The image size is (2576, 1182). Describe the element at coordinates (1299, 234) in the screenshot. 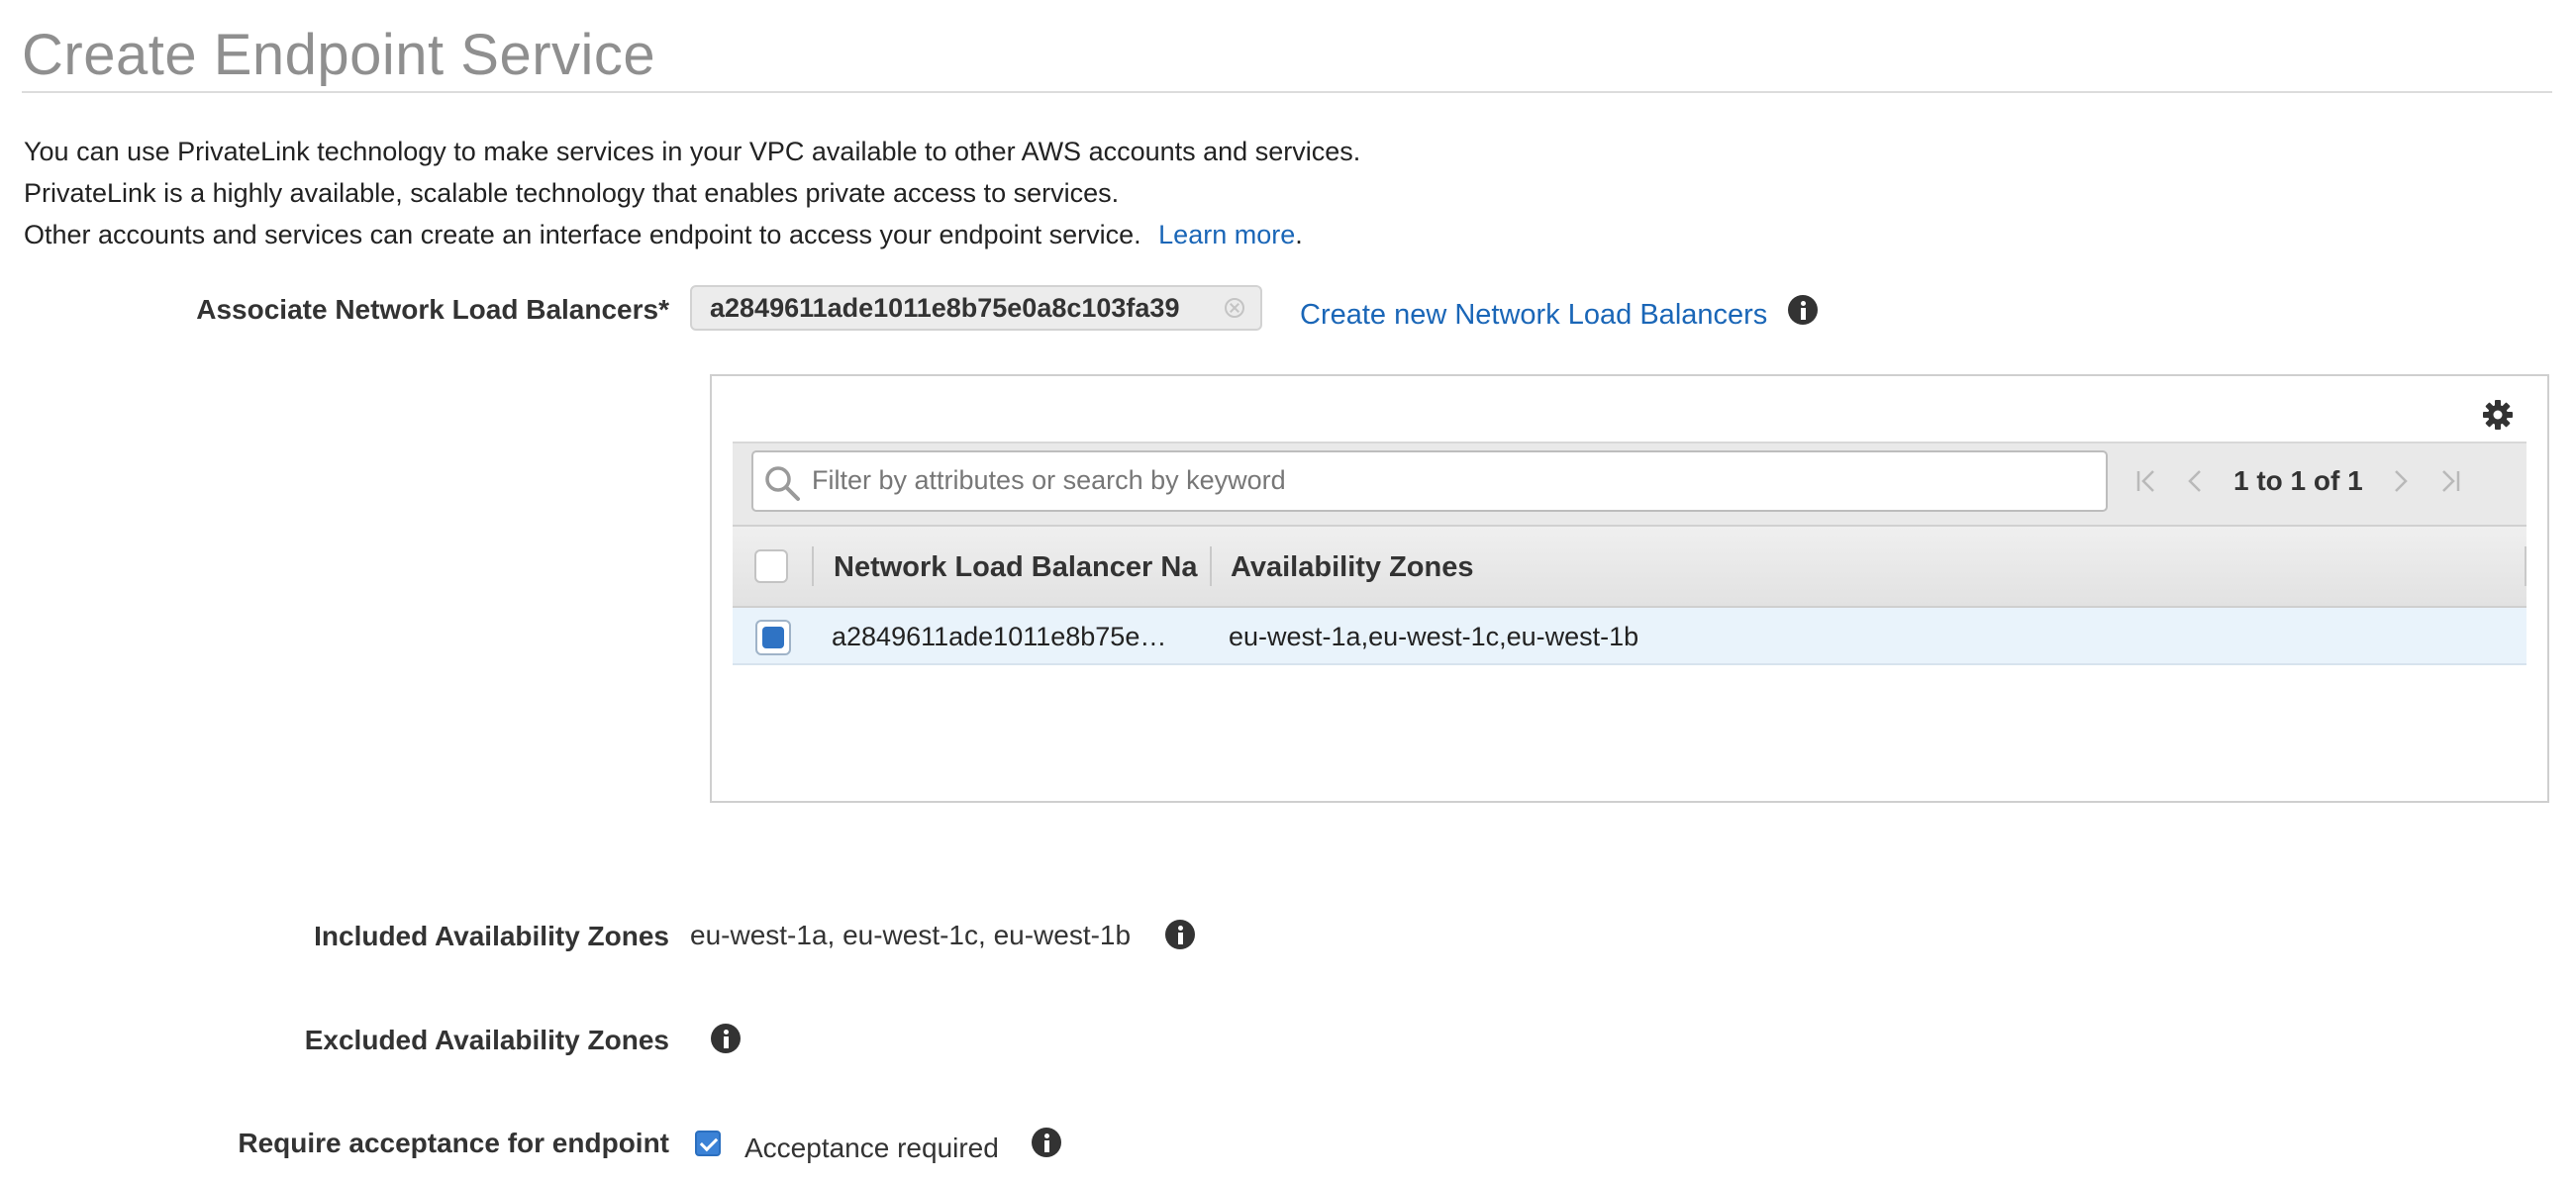

I see `intro-period: .` at that location.